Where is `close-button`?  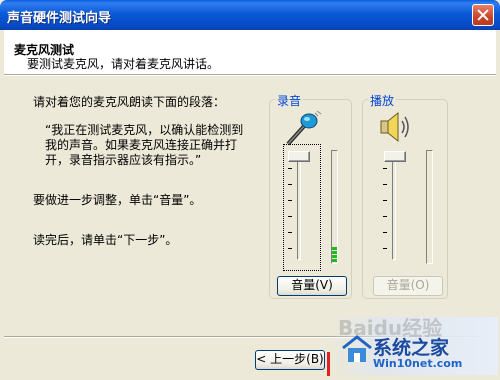
close-button is located at coordinates (483, 15).